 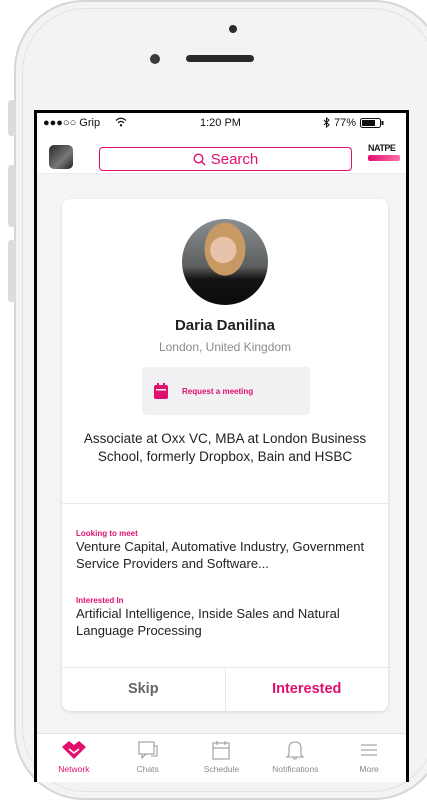 What do you see at coordinates (155, 59) in the screenshot?
I see `front-camera` at bounding box center [155, 59].